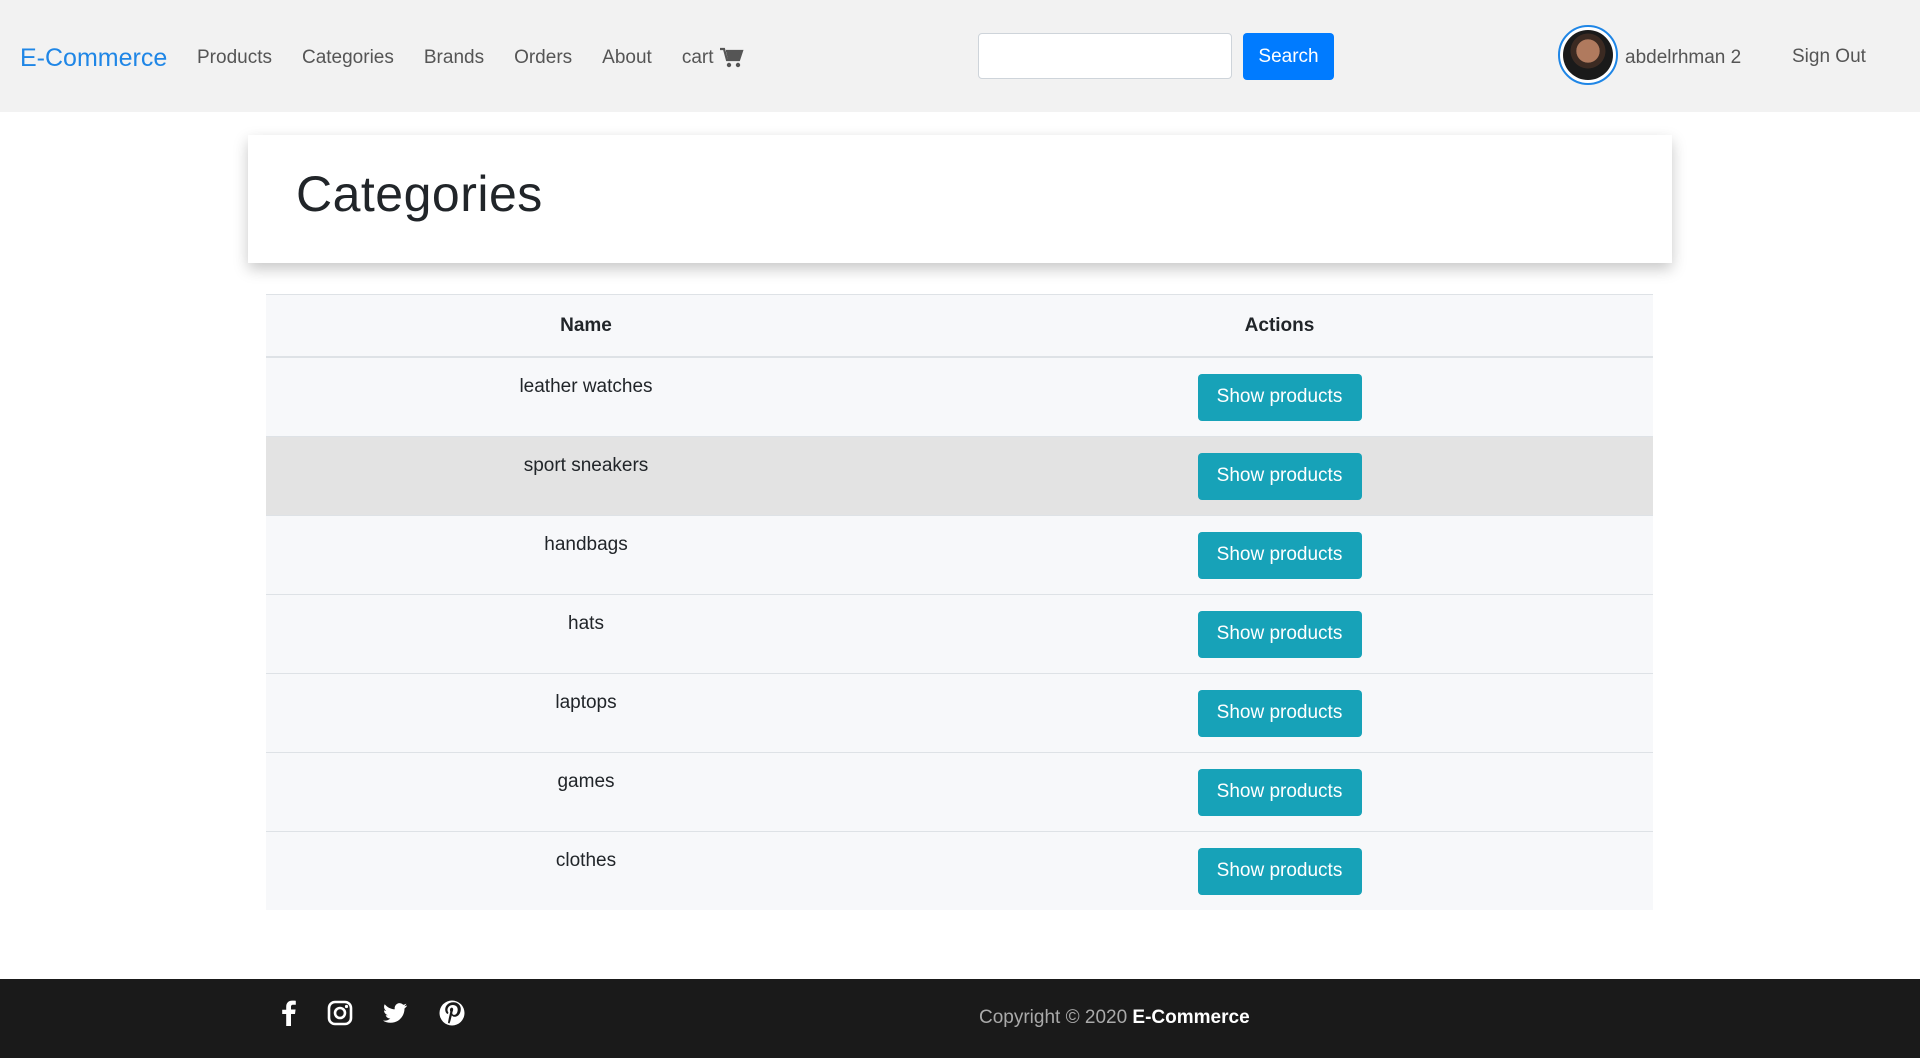  What do you see at coordinates (1105, 56) in the screenshot?
I see `search-input` at bounding box center [1105, 56].